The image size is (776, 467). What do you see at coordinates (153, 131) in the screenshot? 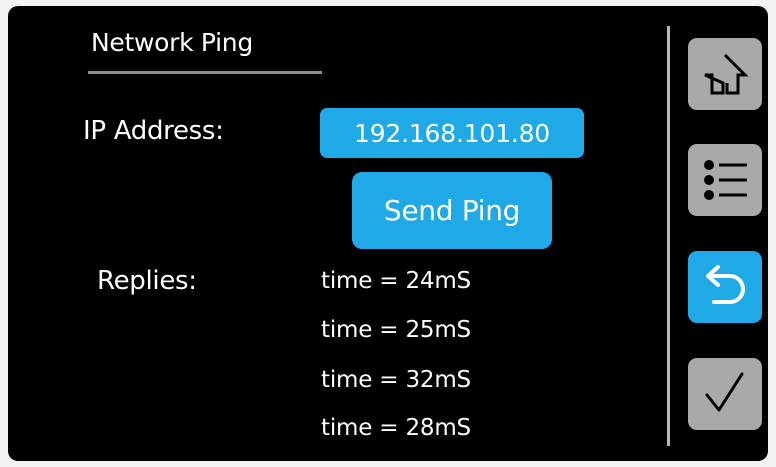
I see `ip-address-label: IP Address:` at bounding box center [153, 131].